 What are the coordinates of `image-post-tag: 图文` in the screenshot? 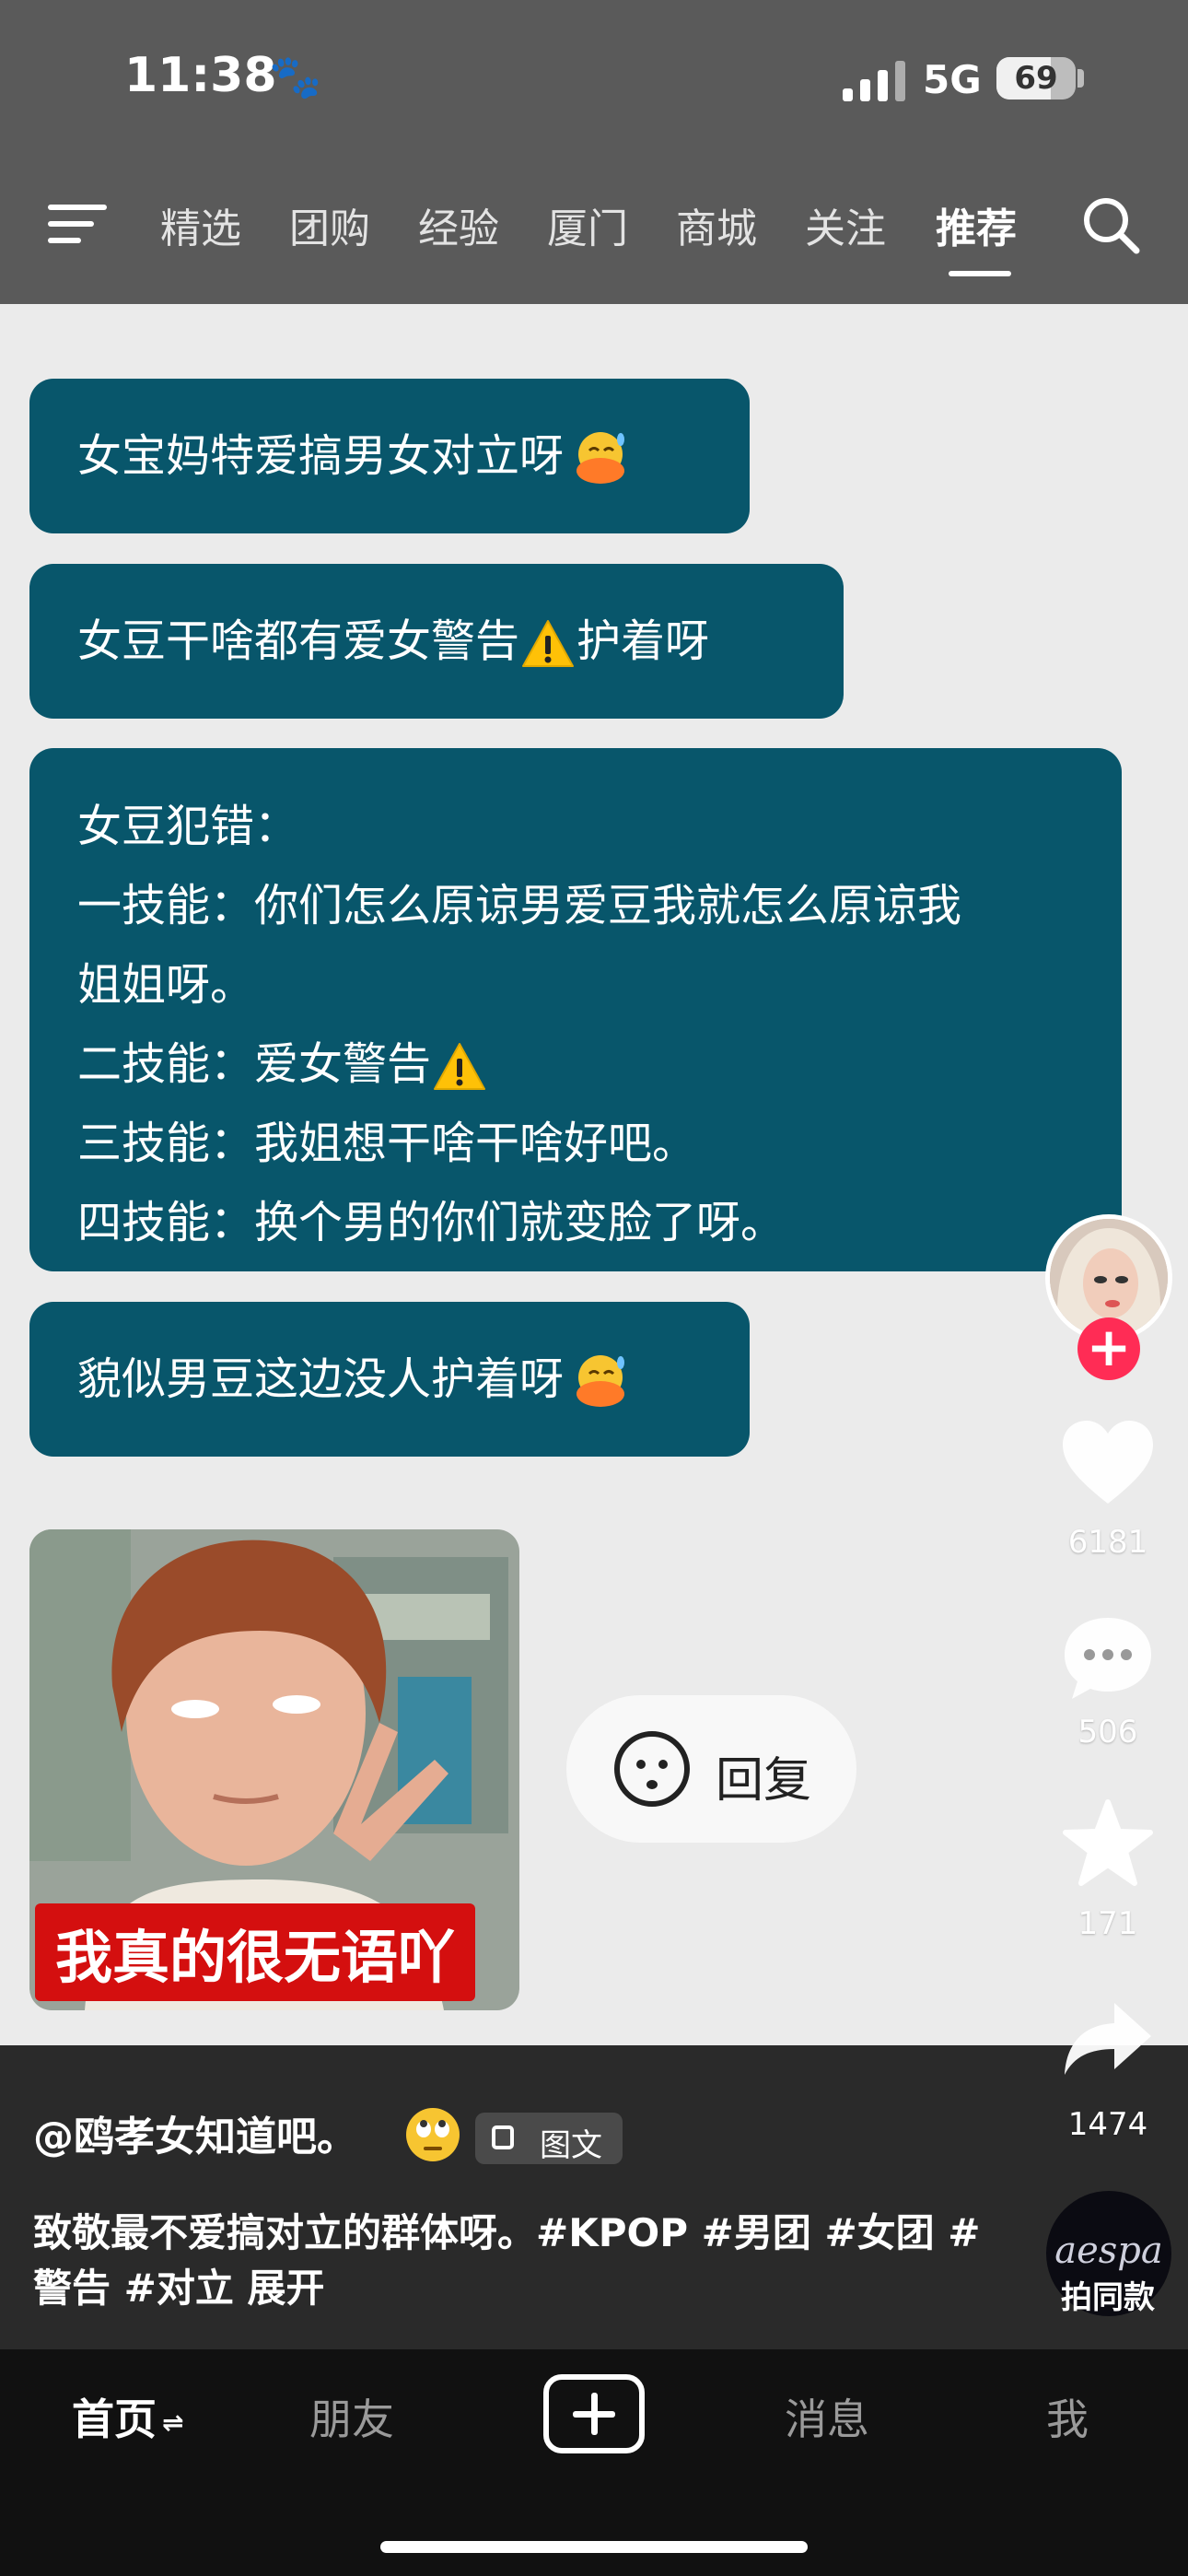 It's located at (549, 2138).